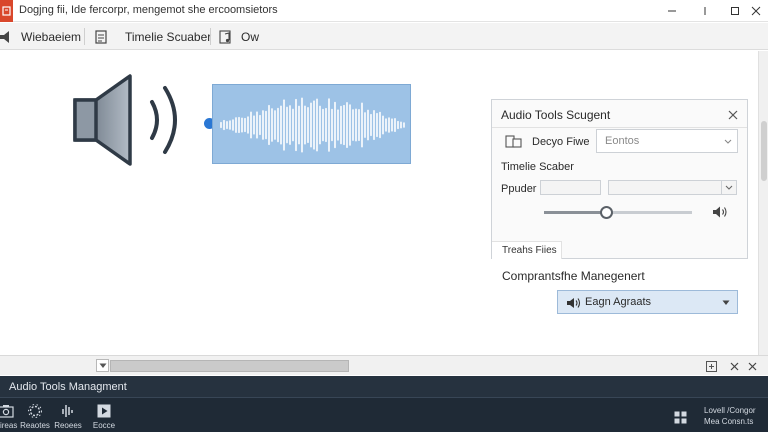 This screenshot has width=768, height=432. What do you see at coordinates (7, 411) in the screenshot?
I see `camera-icon` at bounding box center [7, 411].